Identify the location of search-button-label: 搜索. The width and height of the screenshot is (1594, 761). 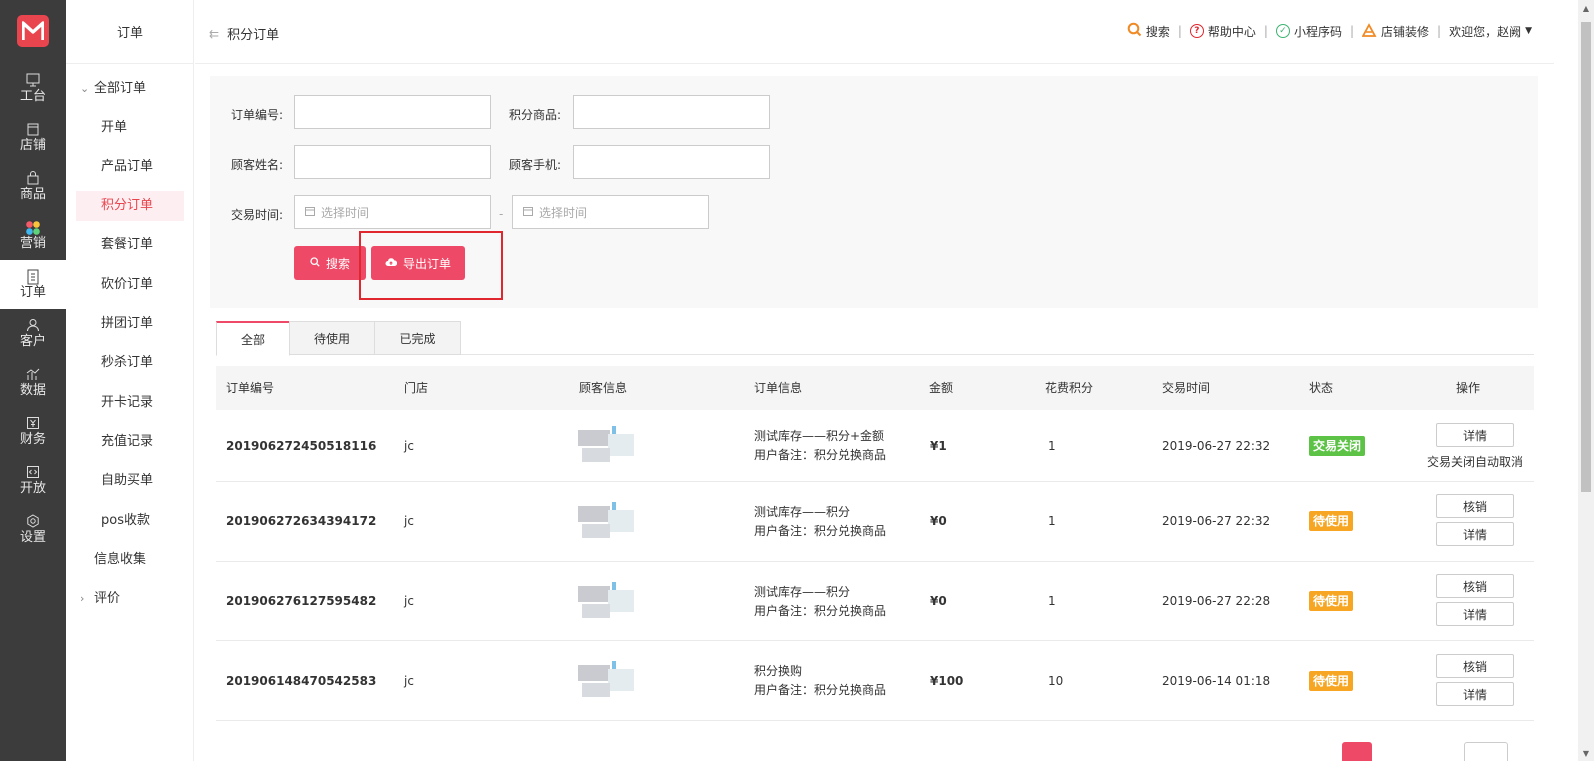
(337, 263).